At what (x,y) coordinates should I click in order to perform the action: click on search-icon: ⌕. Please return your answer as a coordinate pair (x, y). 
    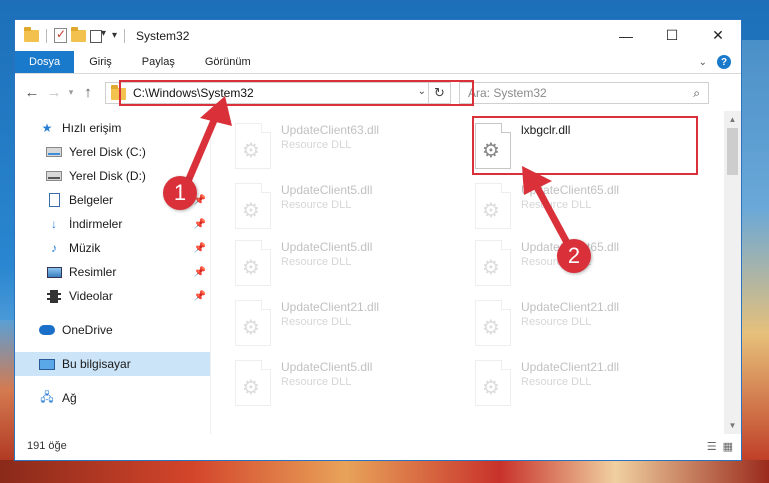
    Looking at the image, I should click on (696, 93).